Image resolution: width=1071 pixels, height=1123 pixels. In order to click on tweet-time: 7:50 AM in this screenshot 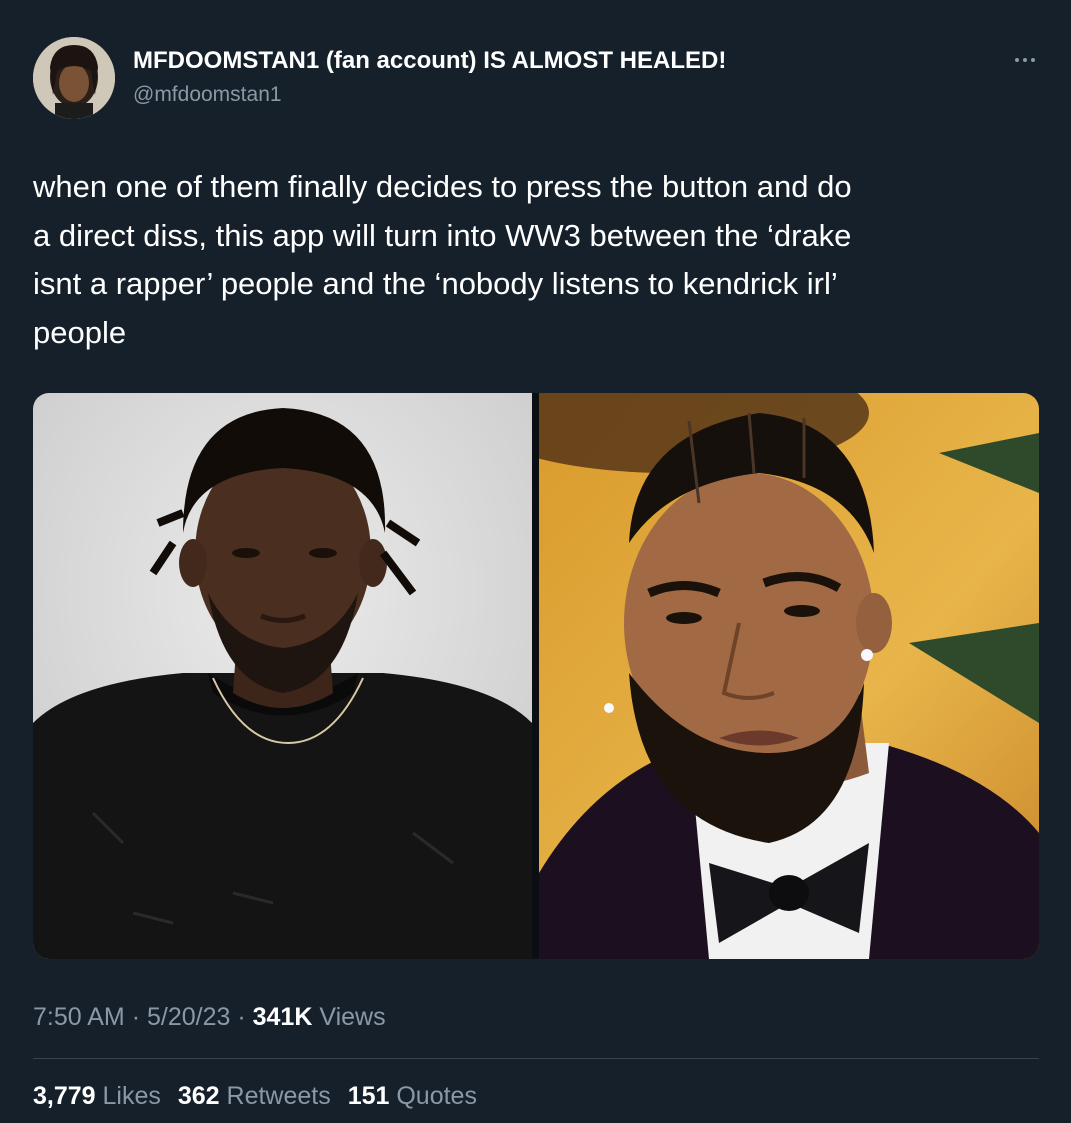, I will do `click(79, 1017)`.